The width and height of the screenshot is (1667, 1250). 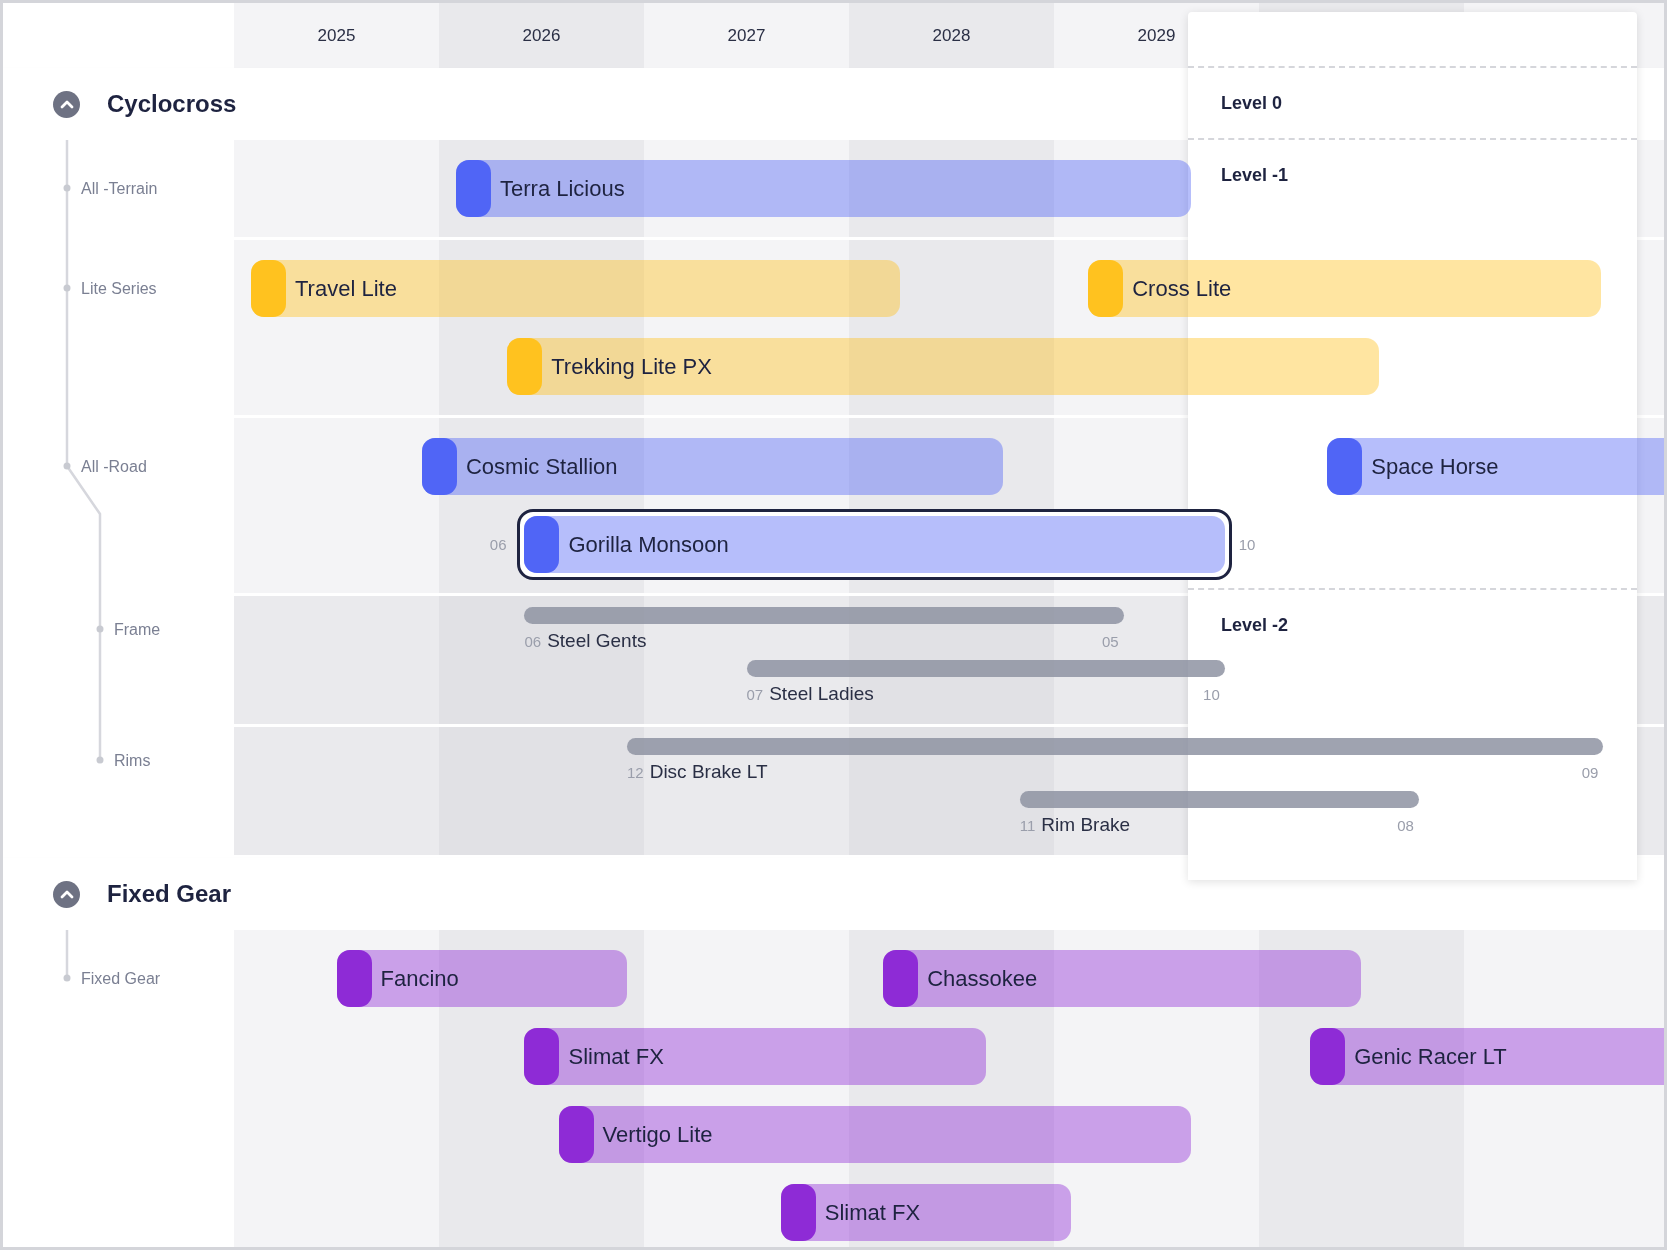 What do you see at coordinates (114, 467) in the screenshot?
I see `row-label: All -Road` at bounding box center [114, 467].